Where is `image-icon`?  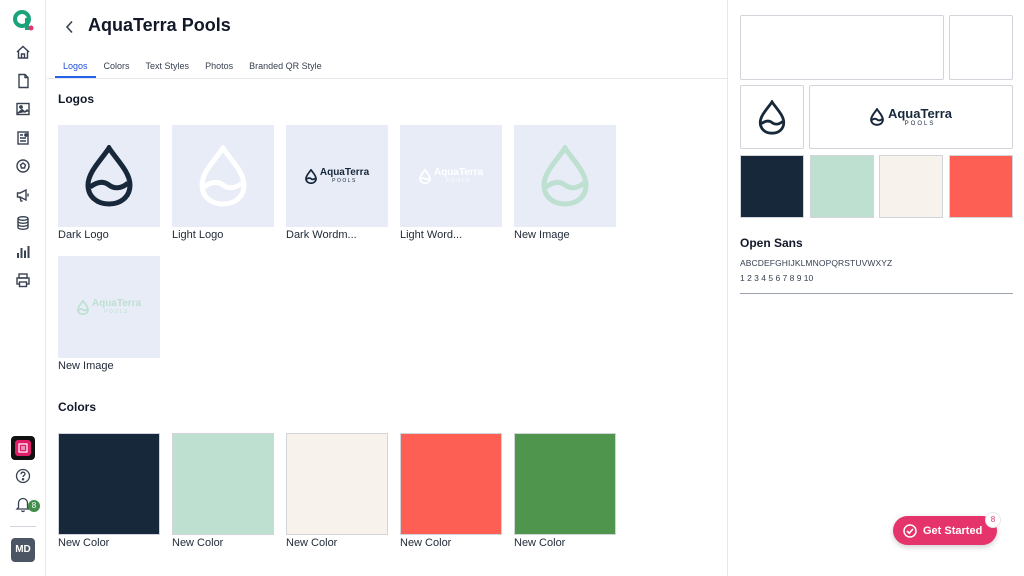 image-icon is located at coordinates (23, 109).